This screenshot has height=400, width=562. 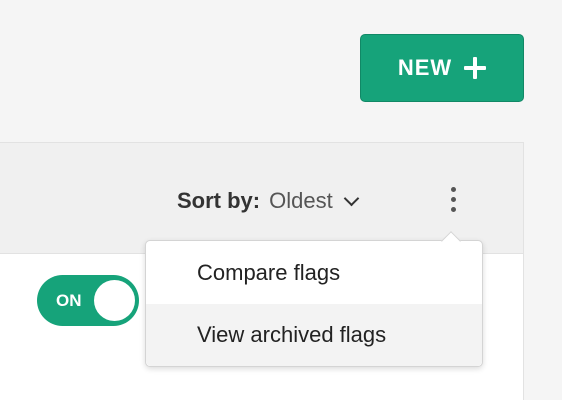 I want to click on sort-by-label: Sort by:, so click(x=219, y=200).